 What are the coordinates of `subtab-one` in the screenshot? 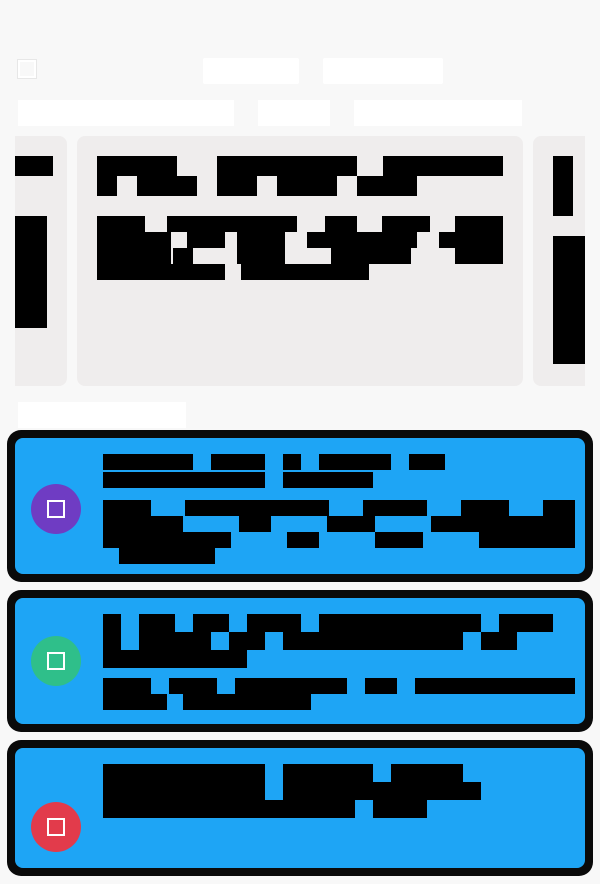 It's located at (126, 113).